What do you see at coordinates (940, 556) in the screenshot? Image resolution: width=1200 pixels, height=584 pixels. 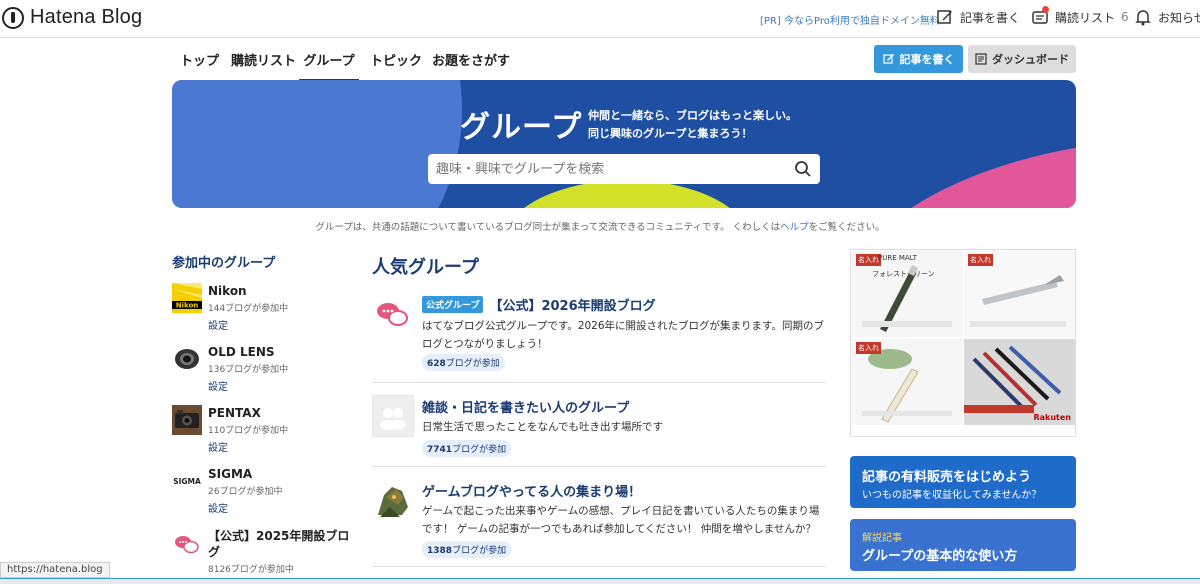 I see `banner-title: グループの基本的な使い方` at bounding box center [940, 556].